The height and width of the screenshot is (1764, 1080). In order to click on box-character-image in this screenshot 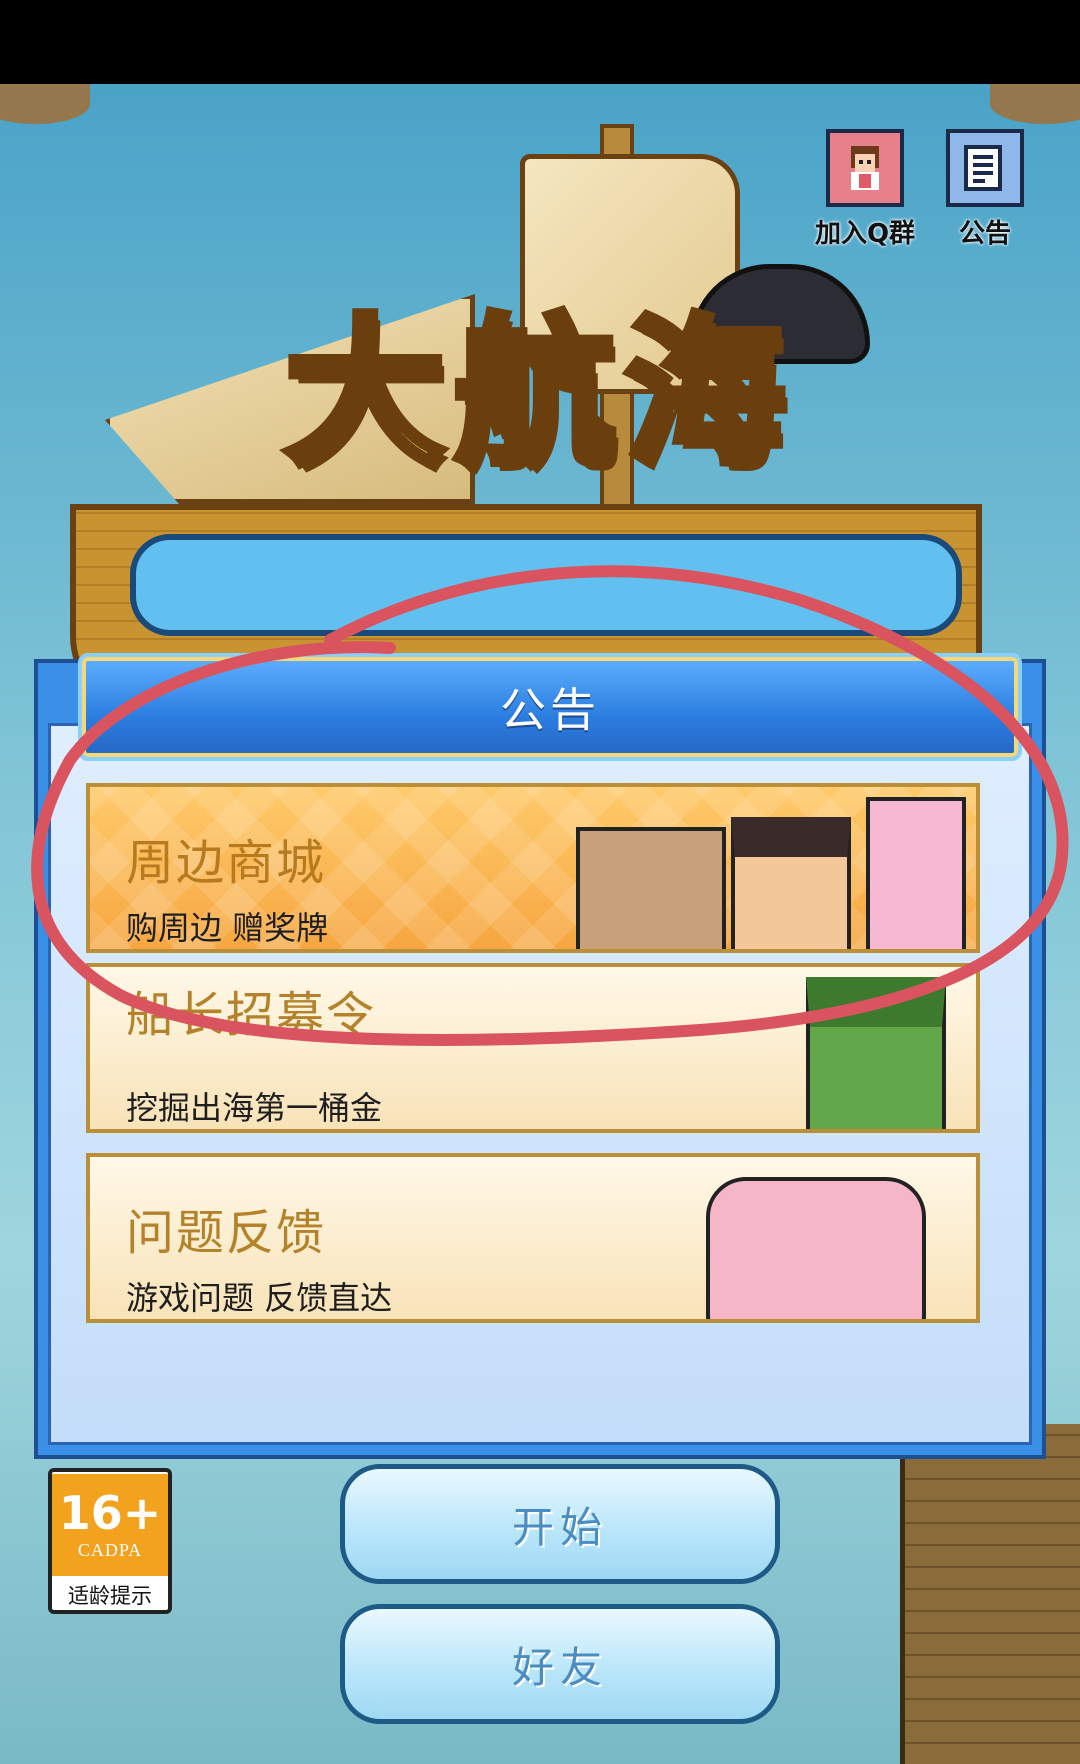, I will do `click(651, 888)`.